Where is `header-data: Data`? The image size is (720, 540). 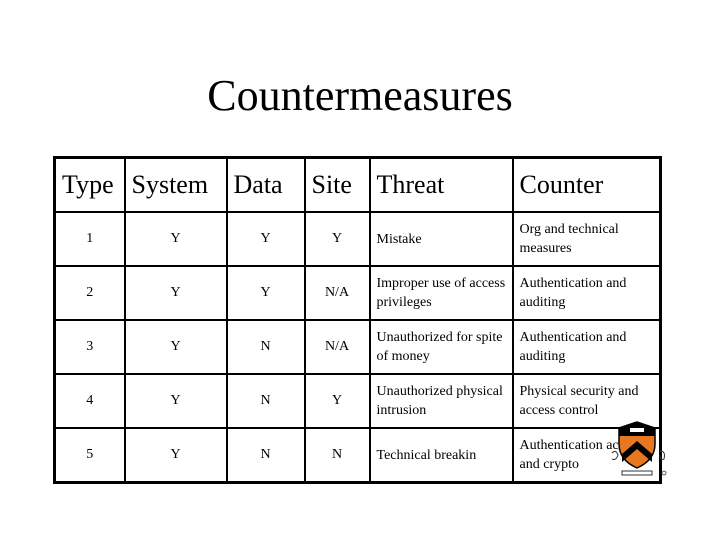
header-data: Data is located at coordinates (265, 184).